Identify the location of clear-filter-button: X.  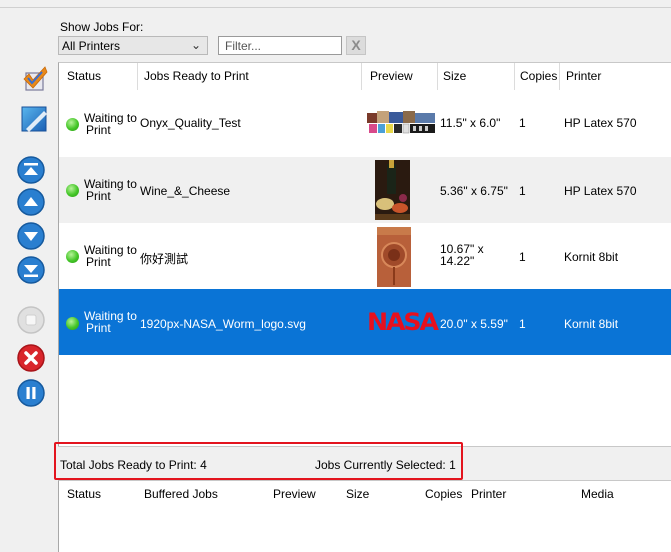
(356, 45).